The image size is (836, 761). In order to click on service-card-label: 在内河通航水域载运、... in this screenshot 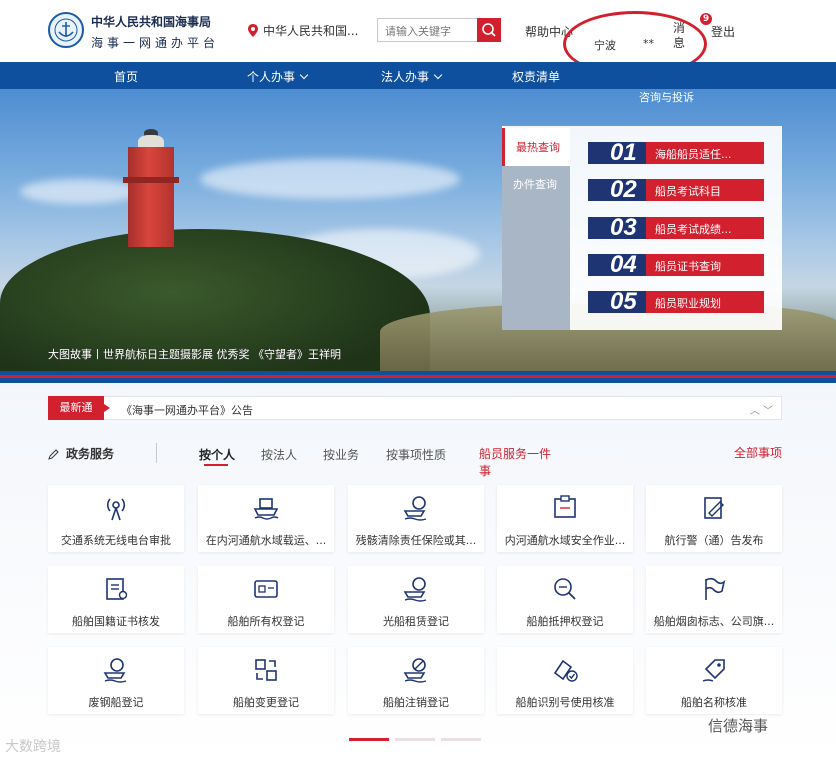, I will do `click(266, 540)`.